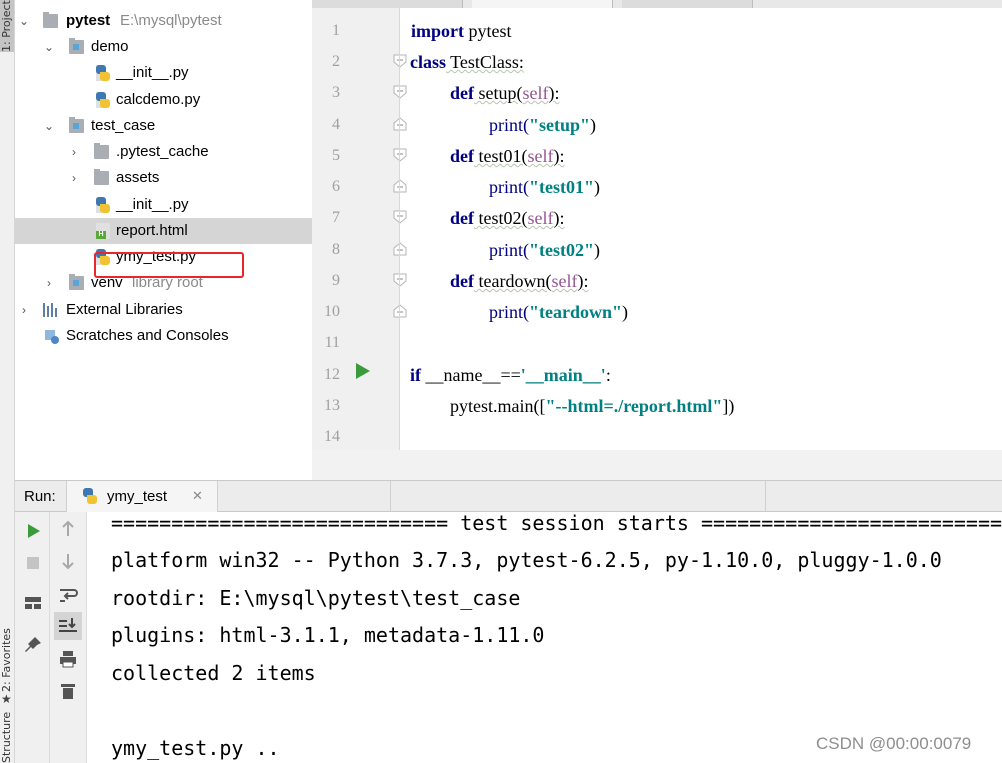  Describe the element at coordinates (7, 652) in the screenshot. I see `favorites-tool-tab: 2: Favorites` at that location.